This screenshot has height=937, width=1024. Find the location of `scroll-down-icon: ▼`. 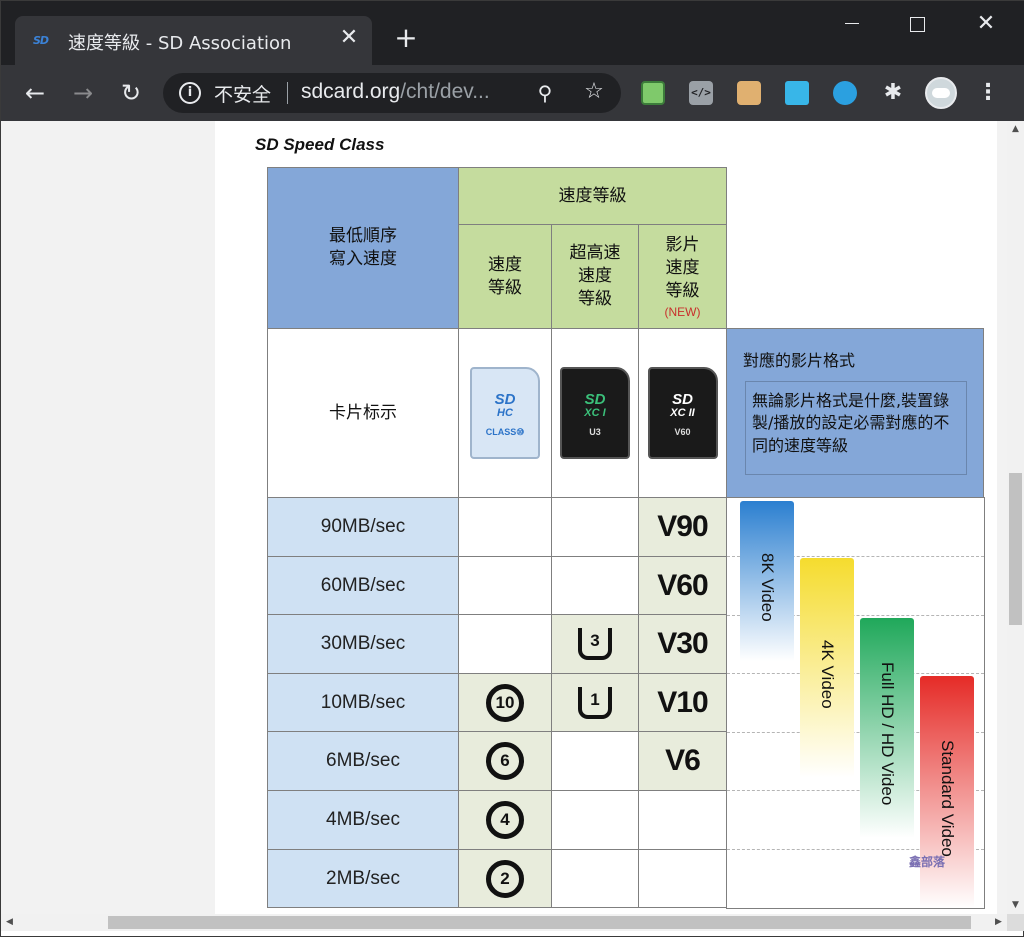

scroll-down-icon: ▼ is located at coordinates (1015, 905).